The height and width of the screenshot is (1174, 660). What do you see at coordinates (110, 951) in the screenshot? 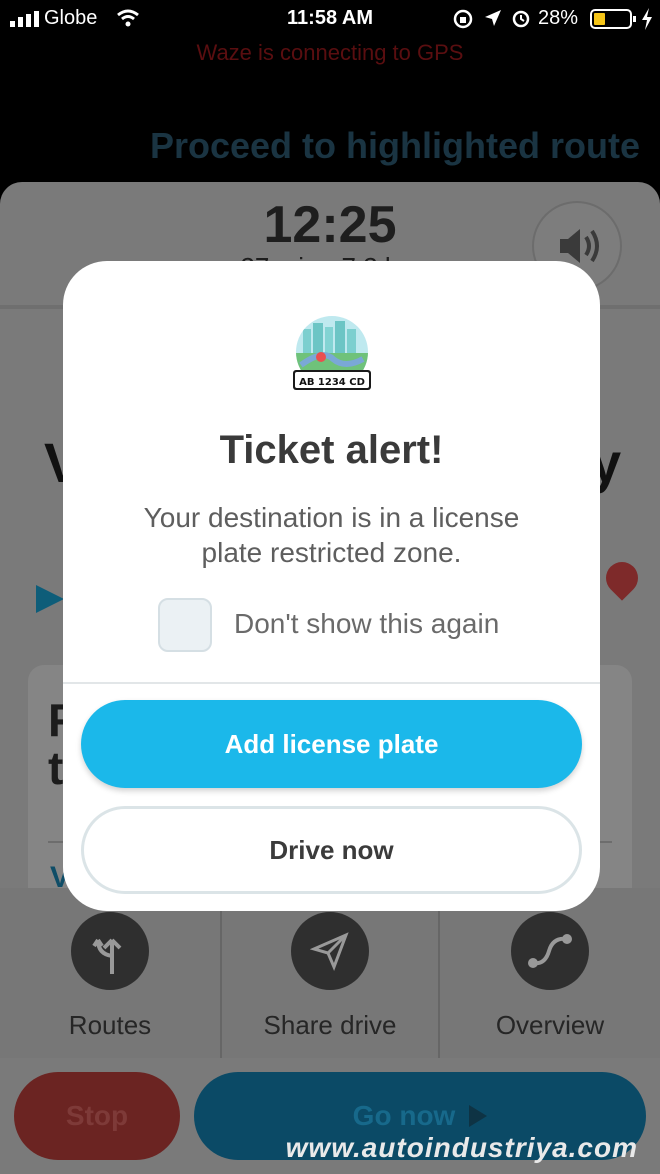
I see `fork-arrow-icon` at bounding box center [110, 951].